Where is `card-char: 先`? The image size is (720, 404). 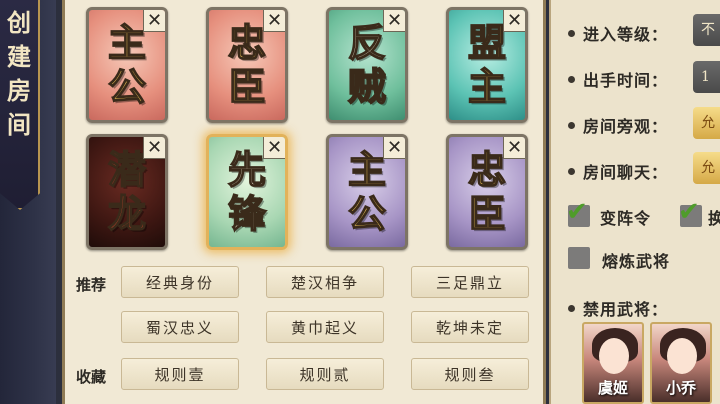 card-char: 先 is located at coordinates (247, 170).